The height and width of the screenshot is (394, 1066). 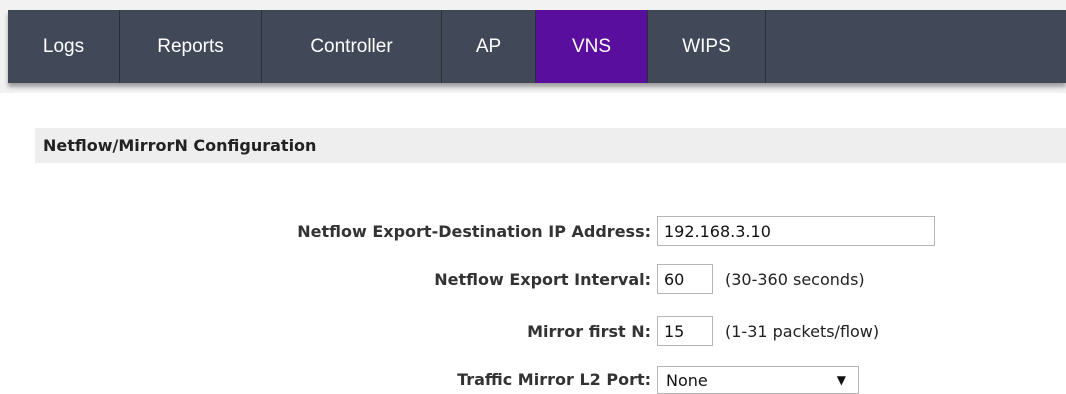 I want to click on section-header: Netflow/MirrorN Configuration, so click(x=550, y=145).